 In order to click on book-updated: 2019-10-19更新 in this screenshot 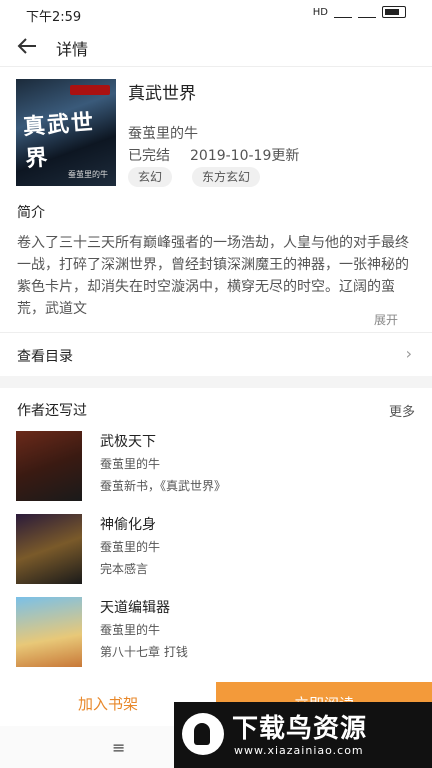, I will do `click(245, 156)`.